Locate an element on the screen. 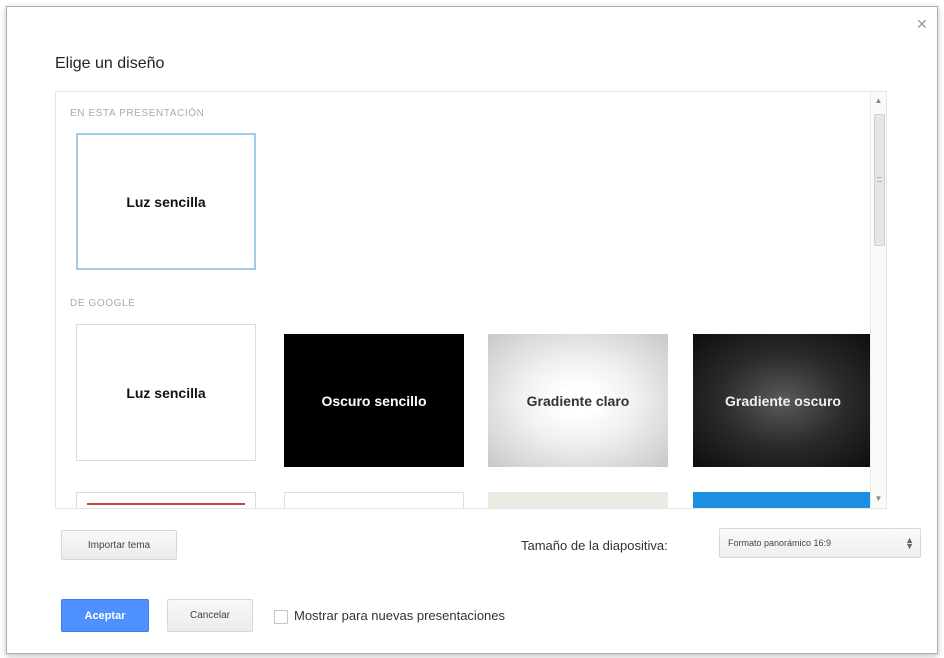 The image size is (944, 658). theme-thumb-label: Gradiente oscuro is located at coordinates (783, 400).